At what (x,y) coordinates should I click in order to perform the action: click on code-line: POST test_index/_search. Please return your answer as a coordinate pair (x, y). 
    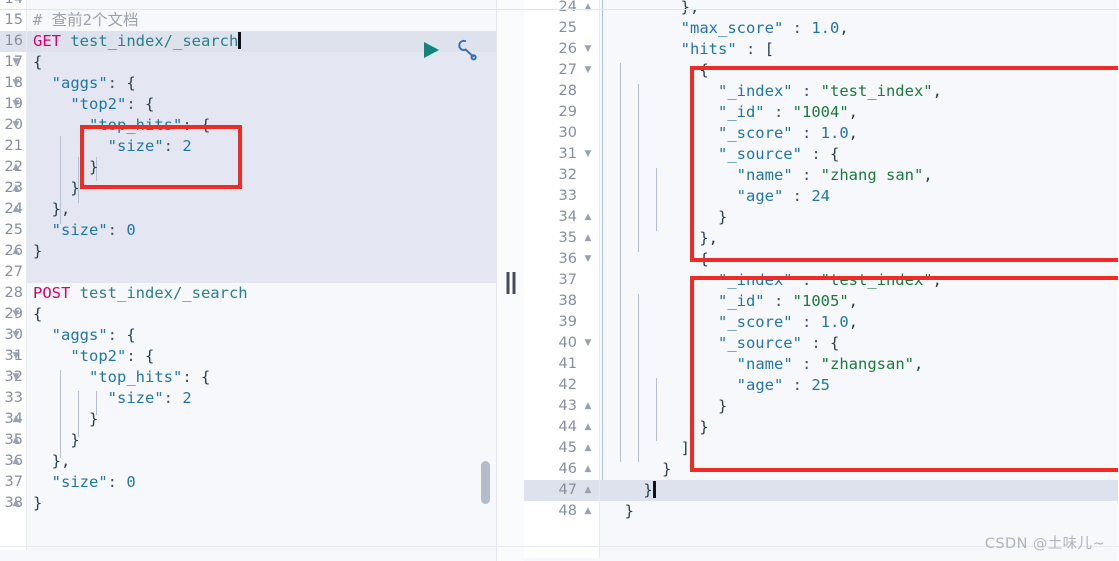
    Looking at the image, I should click on (261, 293).